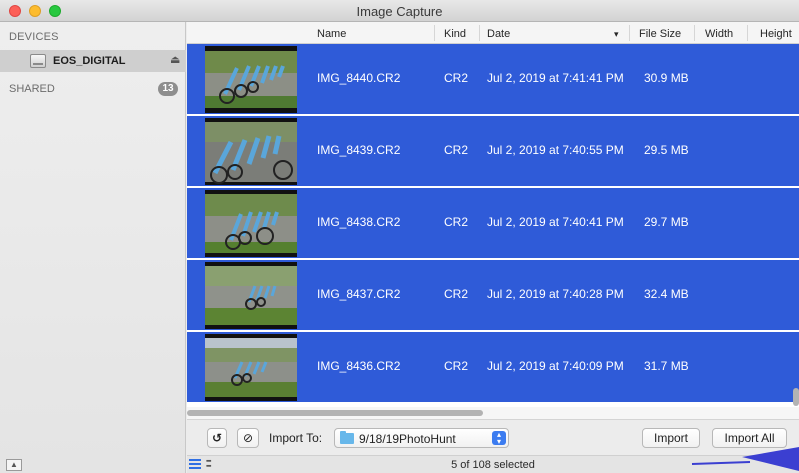 This screenshot has width=799, height=473. I want to click on shared-header: SHARED, so click(32, 89).